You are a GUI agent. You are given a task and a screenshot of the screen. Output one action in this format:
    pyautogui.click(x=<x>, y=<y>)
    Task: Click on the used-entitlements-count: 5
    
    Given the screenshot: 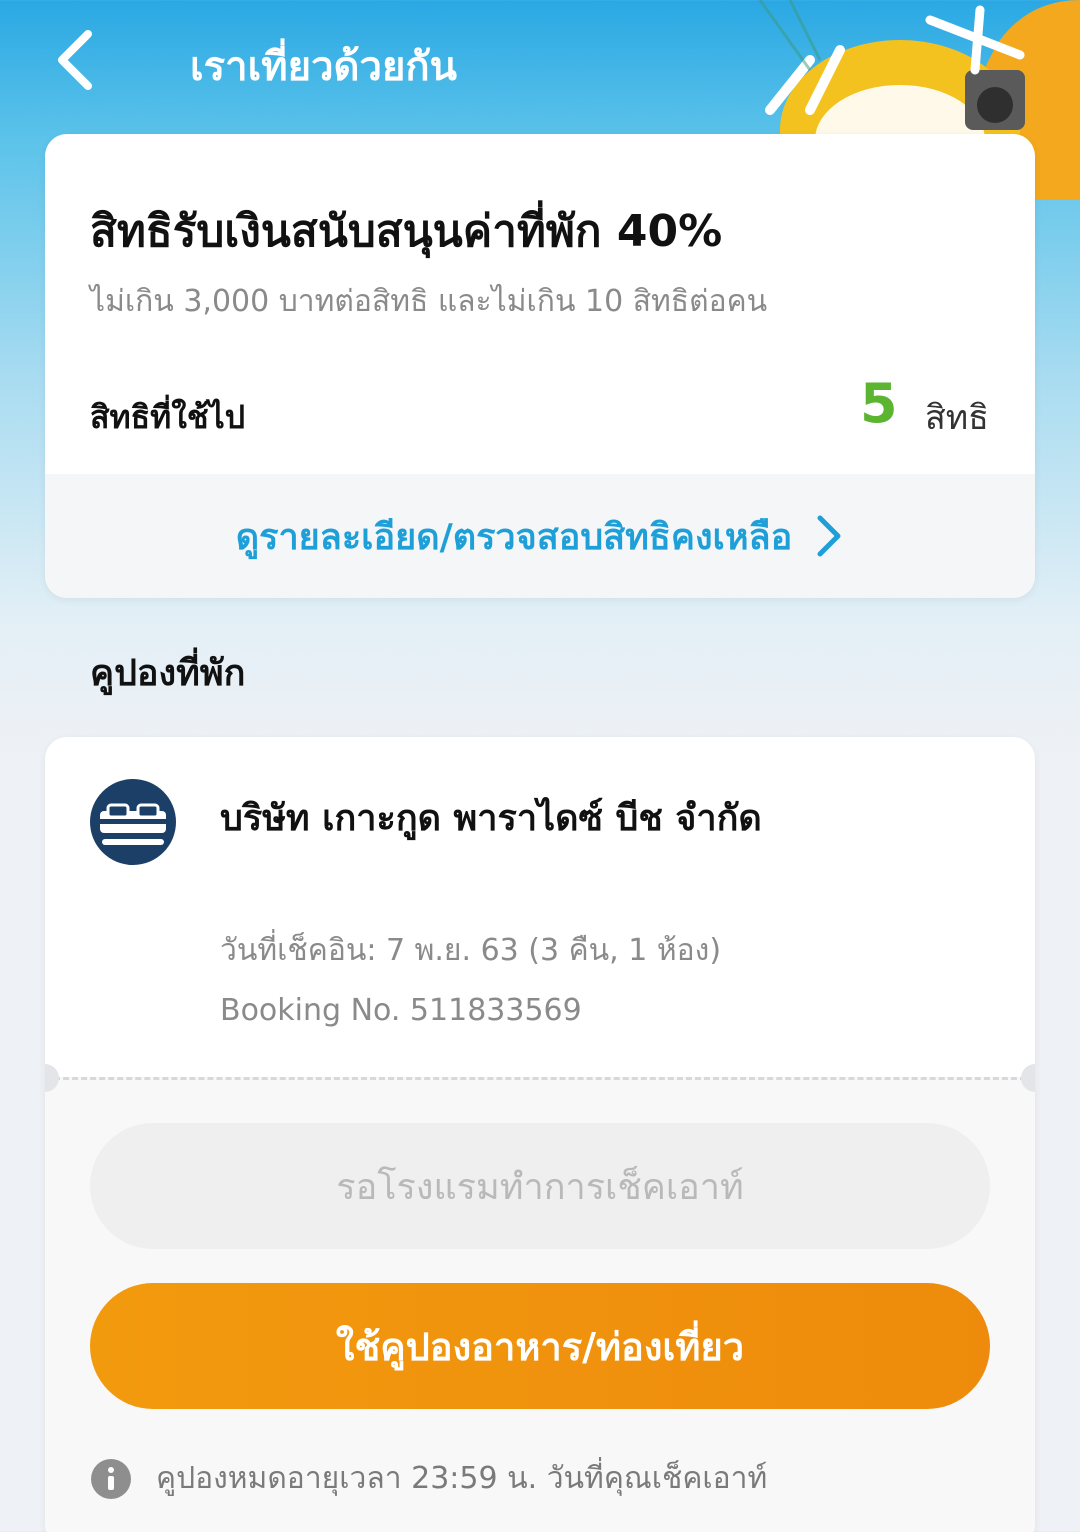 What is the action you would take?
    pyautogui.click(x=879, y=403)
    